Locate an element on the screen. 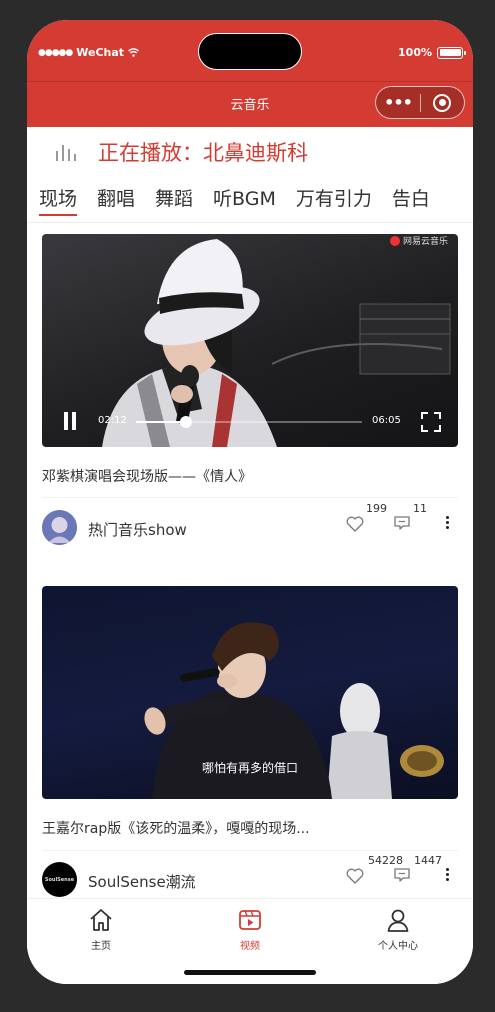 The height and width of the screenshot is (1012, 495). tab-dance: 舞蹈 is located at coordinates (174, 197).